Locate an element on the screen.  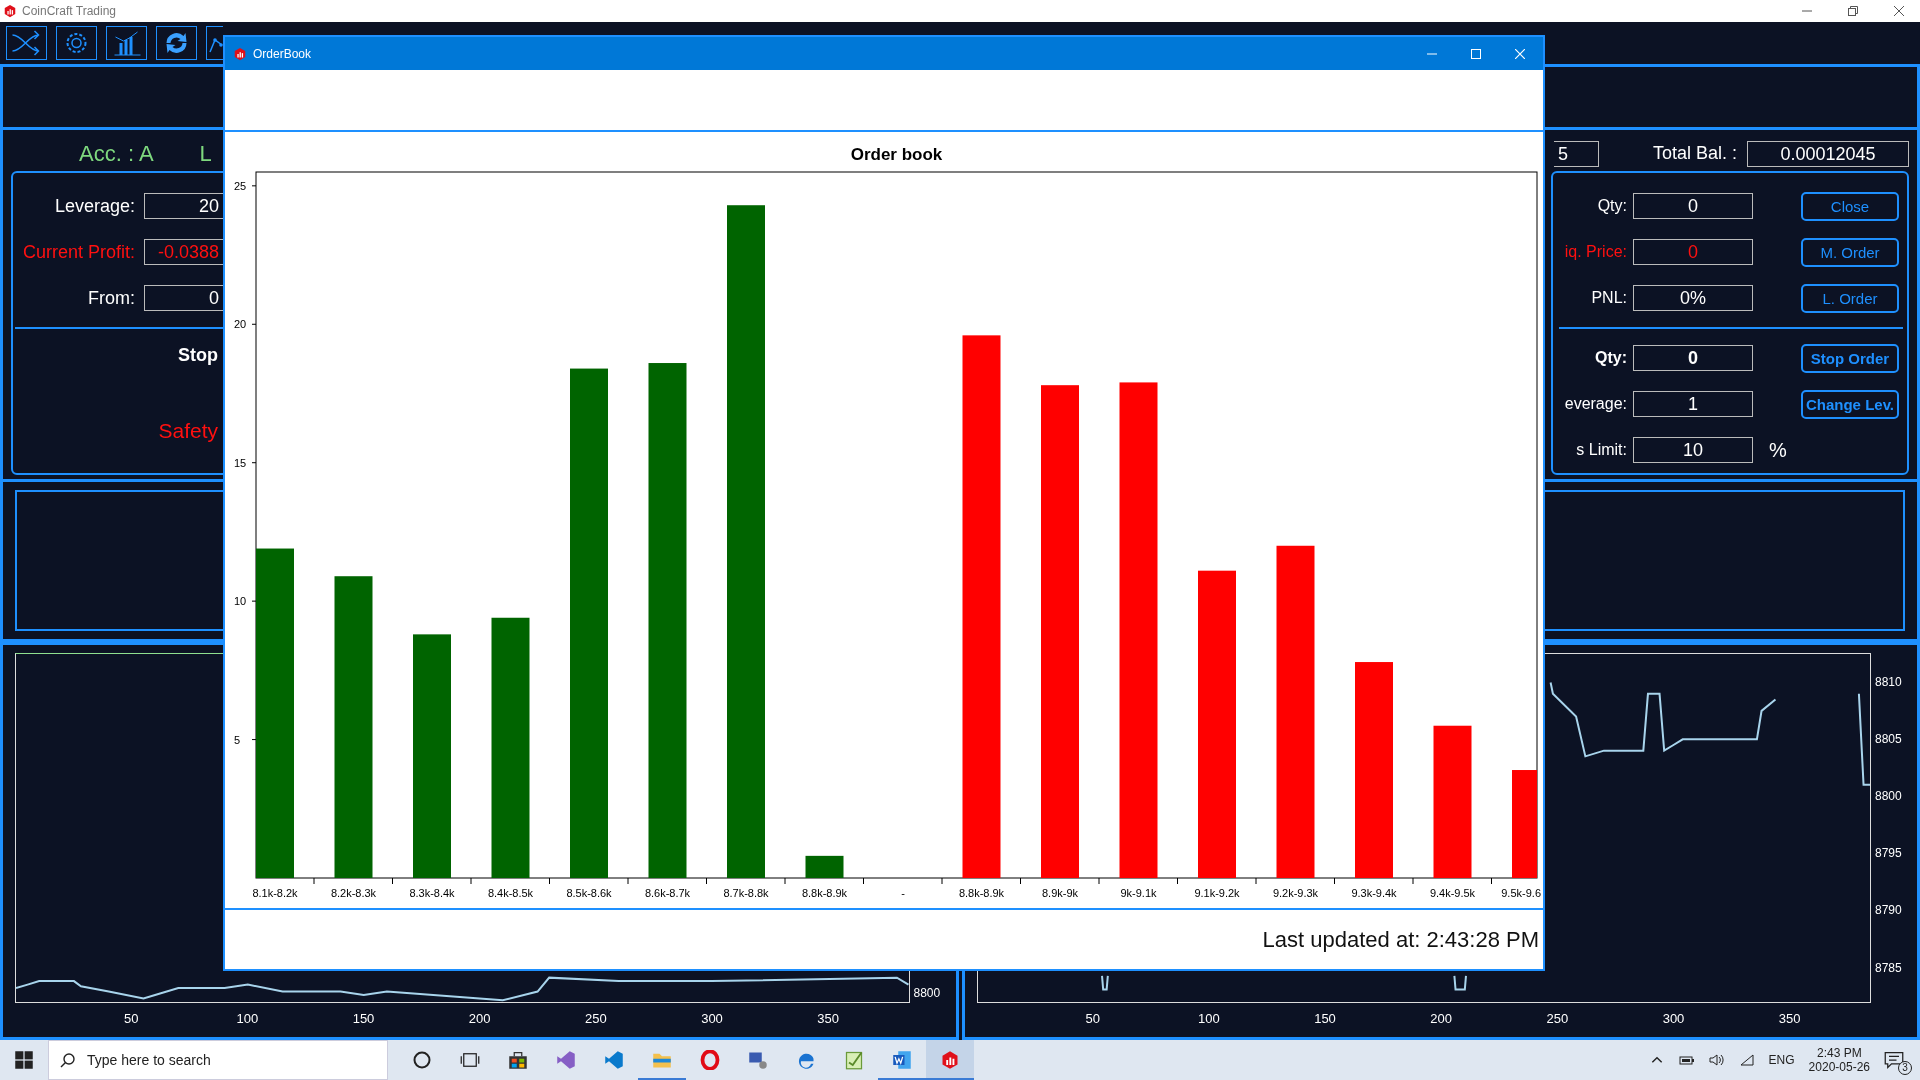
field-label: s Limit: is located at coordinates (1601, 450).